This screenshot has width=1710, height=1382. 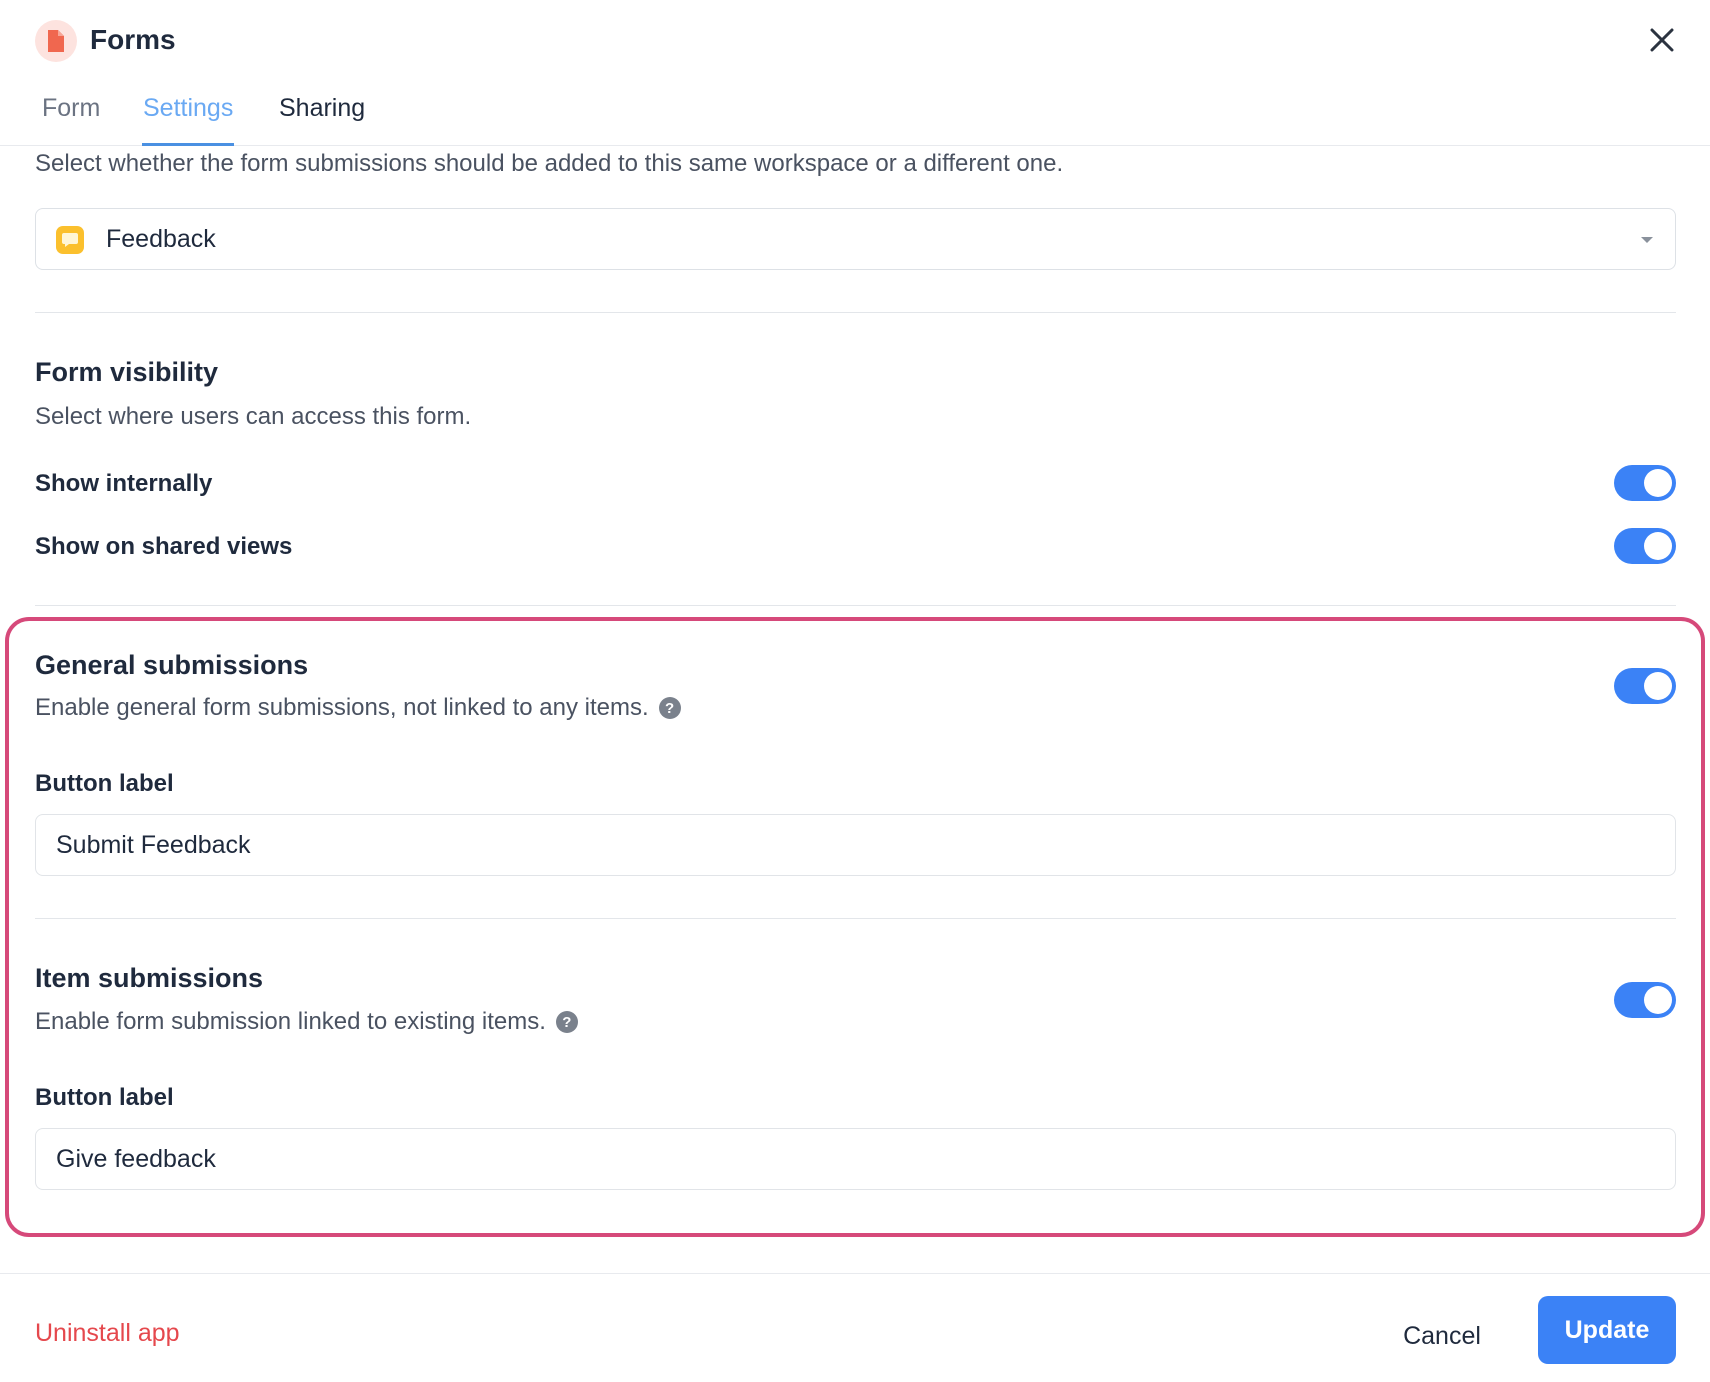 I want to click on dialog-header: Forms Form Settings Sharing, so click(x=855, y=73).